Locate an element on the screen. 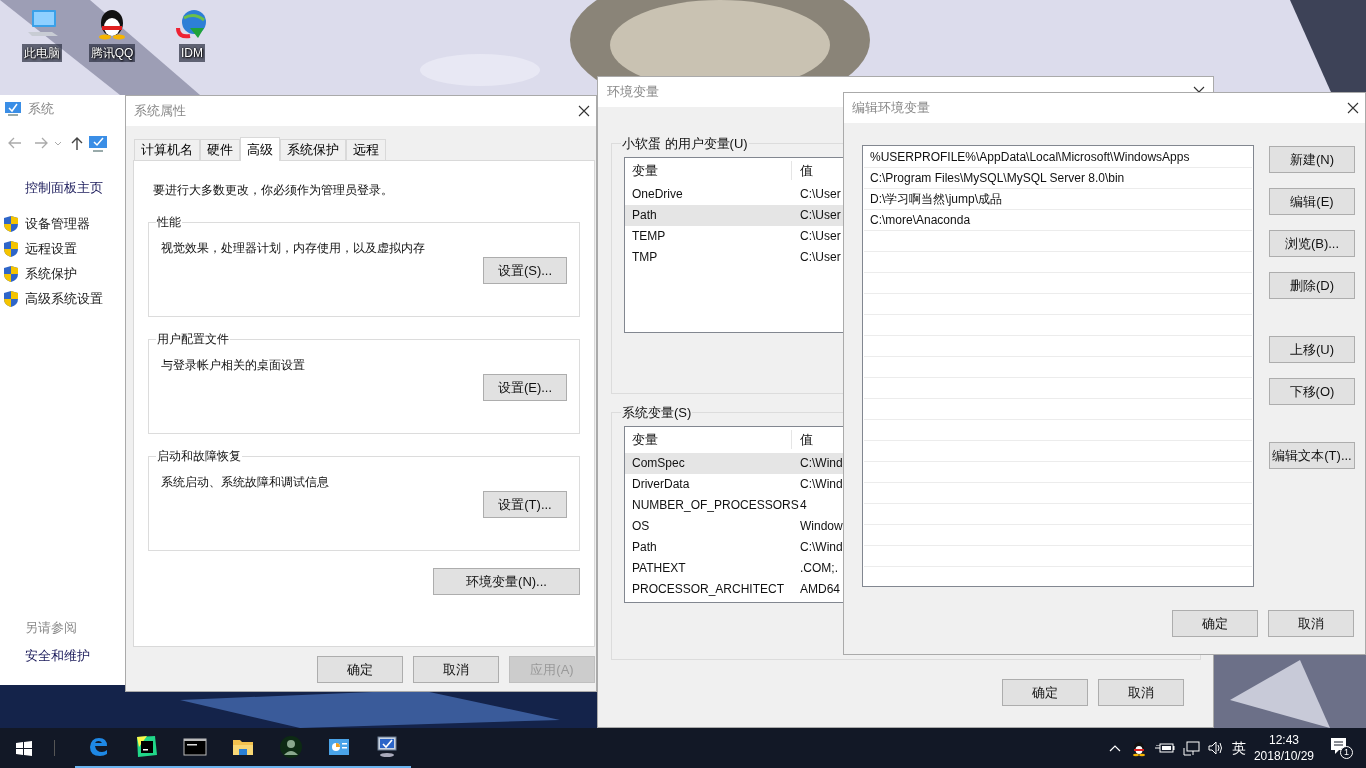 The image size is (1366, 768). task-link: 系统保护 is located at coordinates (51, 273).